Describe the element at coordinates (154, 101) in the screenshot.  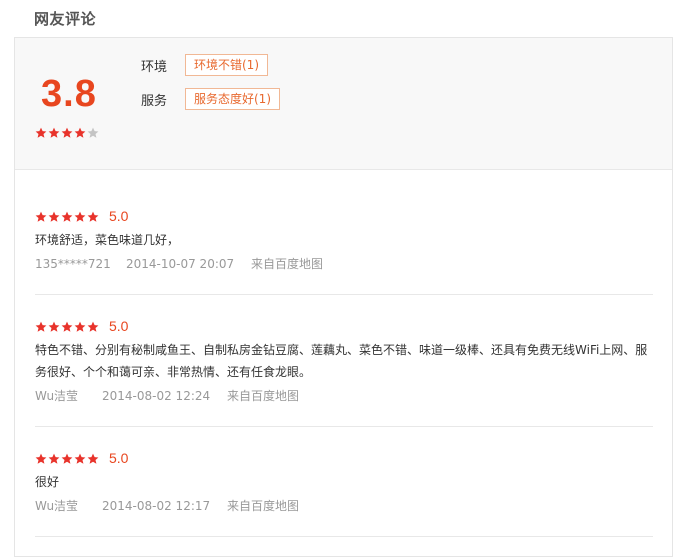
I see `tag-category-label: 服务` at that location.